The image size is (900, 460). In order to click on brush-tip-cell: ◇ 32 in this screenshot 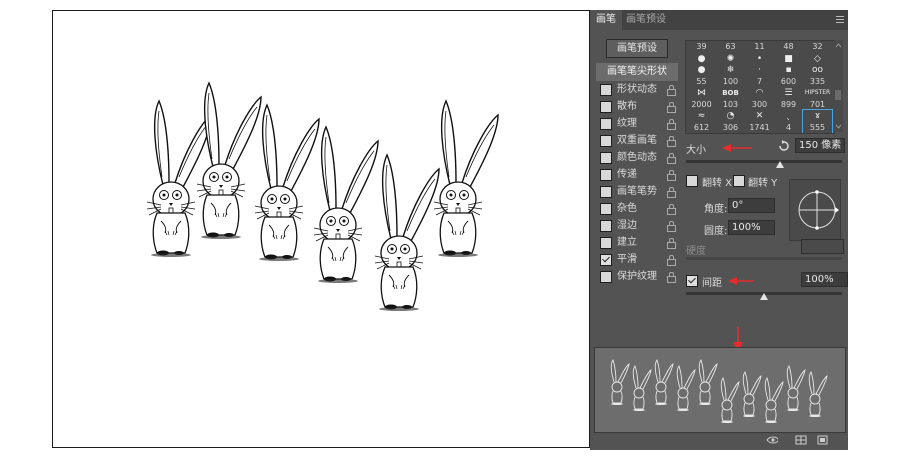, I will do `click(817, 52)`.